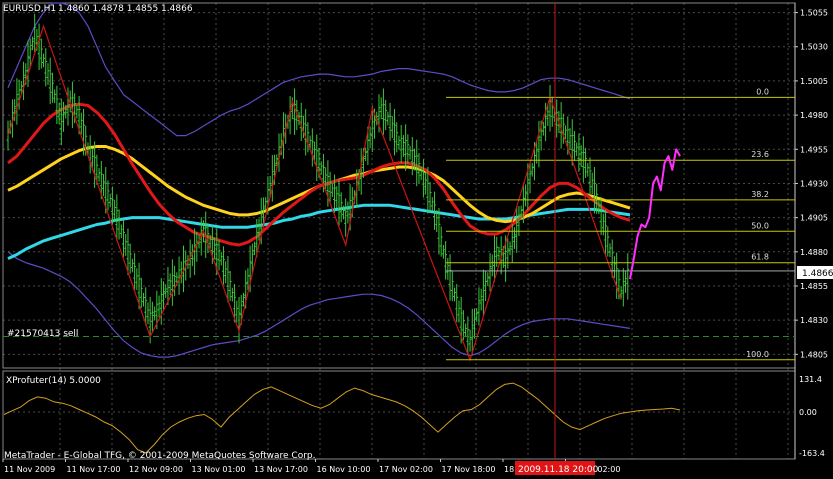 The height and width of the screenshot is (479, 833). Describe the element at coordinates (810, 379) in the screenshot. I see `oscillator-tick-label: 131.4` at that location.